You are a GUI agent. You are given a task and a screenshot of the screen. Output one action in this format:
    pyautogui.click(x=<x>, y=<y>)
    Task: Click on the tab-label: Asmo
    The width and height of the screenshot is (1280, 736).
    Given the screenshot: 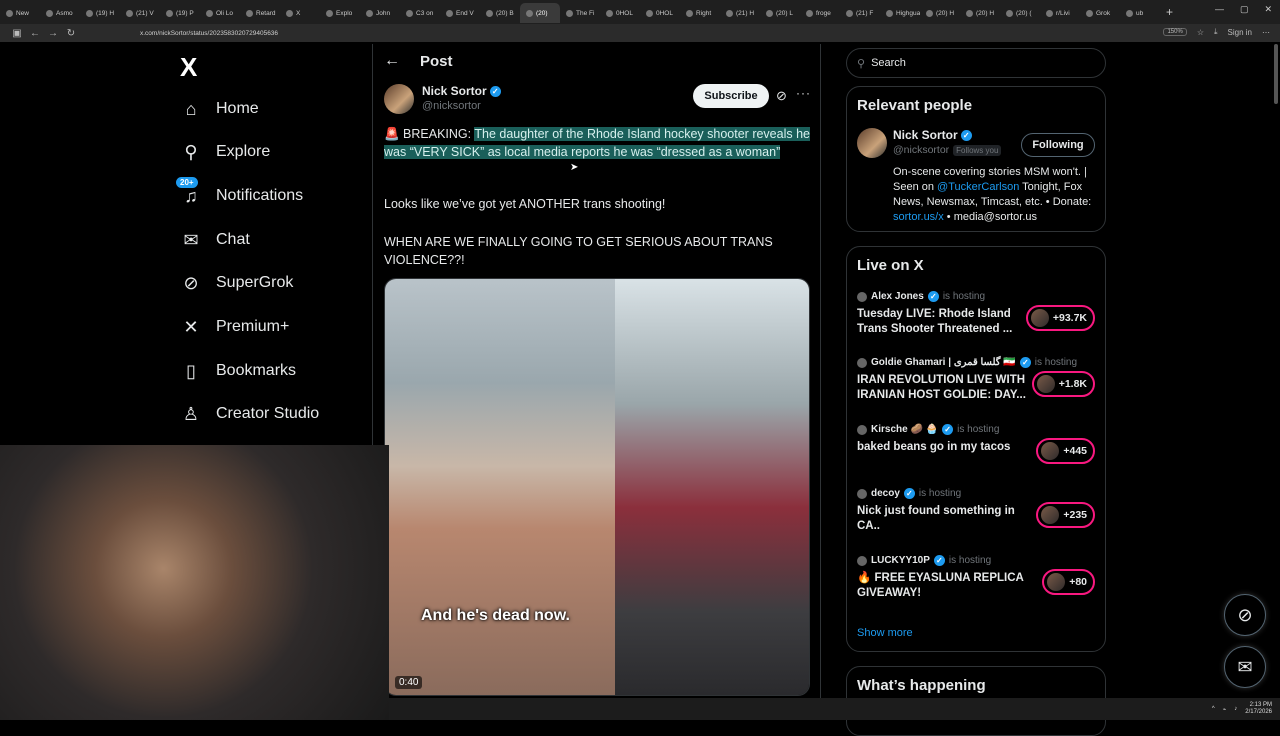 What is the action you would take?
    pyautogui.click(x=64, y=13)
    